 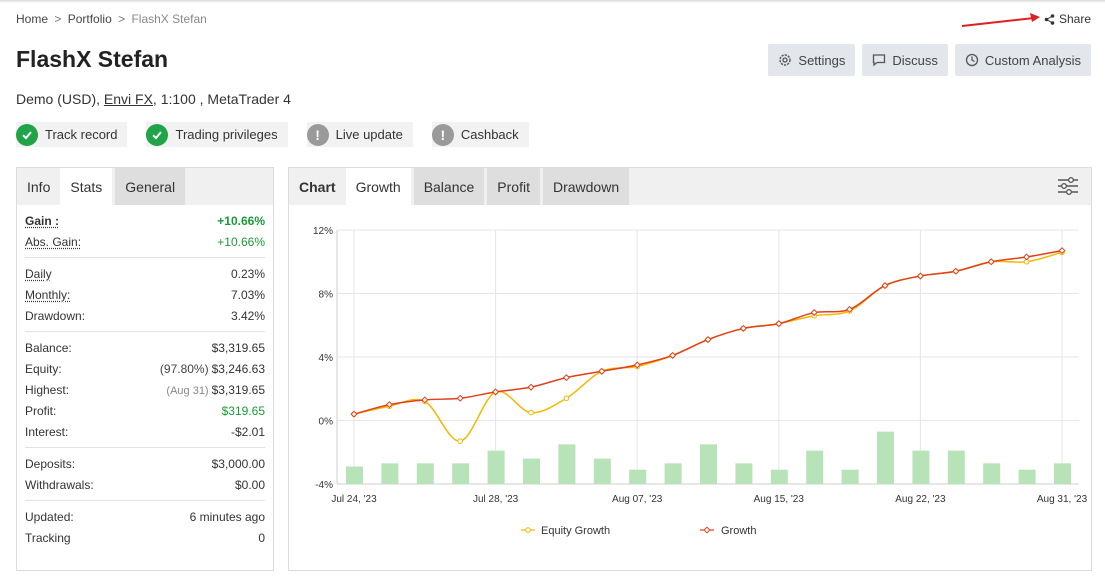 I want to click on highest-value: $3,319.65, so click(x=238, y=389).